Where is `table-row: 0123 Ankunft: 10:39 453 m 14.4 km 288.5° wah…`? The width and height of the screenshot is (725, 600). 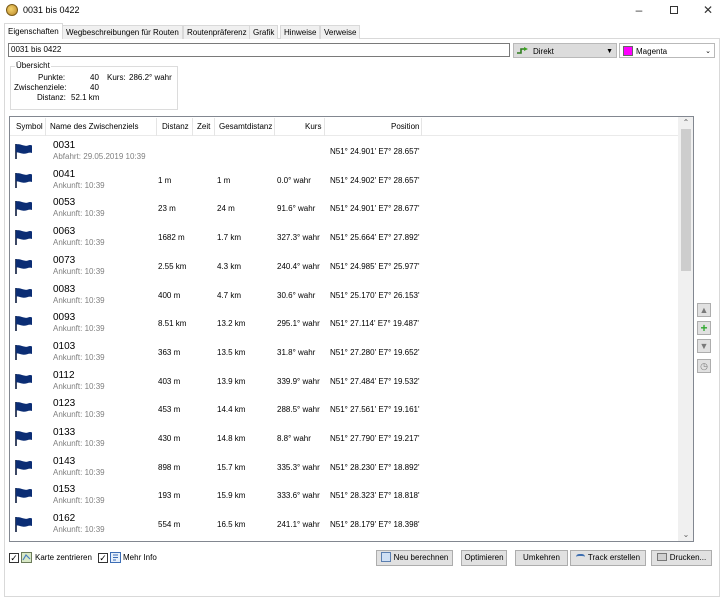 table-row: 0123 Ankunft: 10:39 453 m 14.4 km 288.5° wah… is located at coordinates (344, 409).